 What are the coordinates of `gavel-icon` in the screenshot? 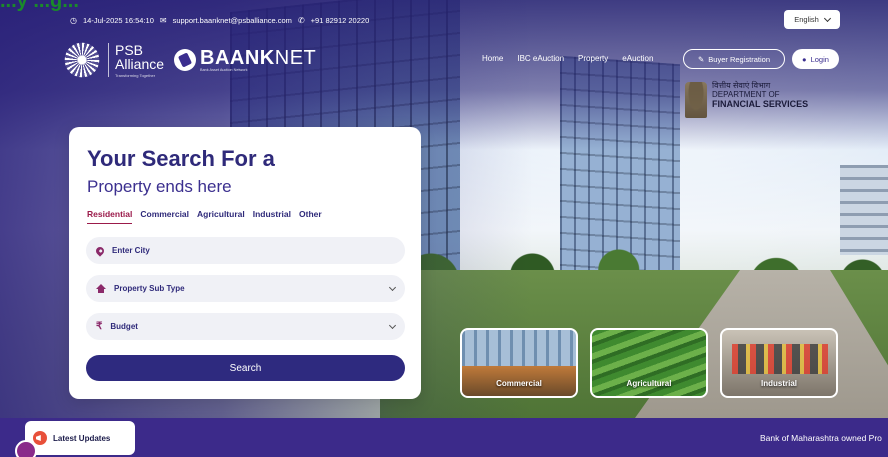 It's located at (185, 60).